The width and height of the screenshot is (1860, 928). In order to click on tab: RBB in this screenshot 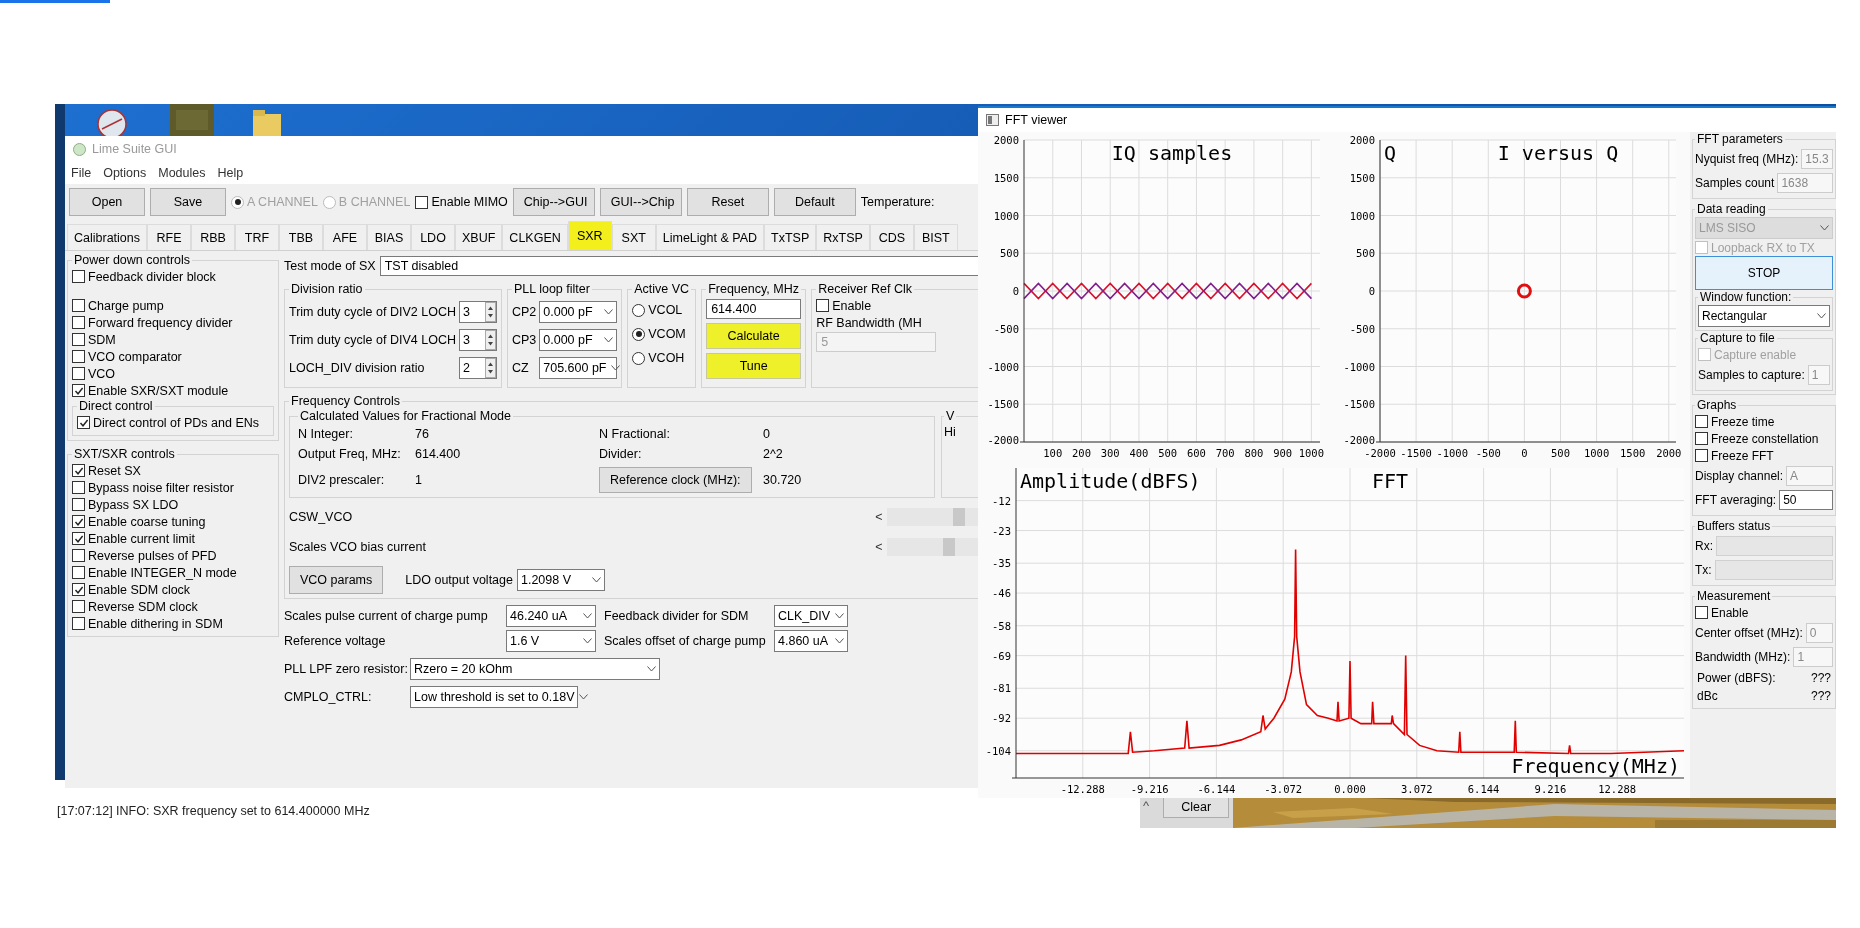, I will do `click(213, 237)`.